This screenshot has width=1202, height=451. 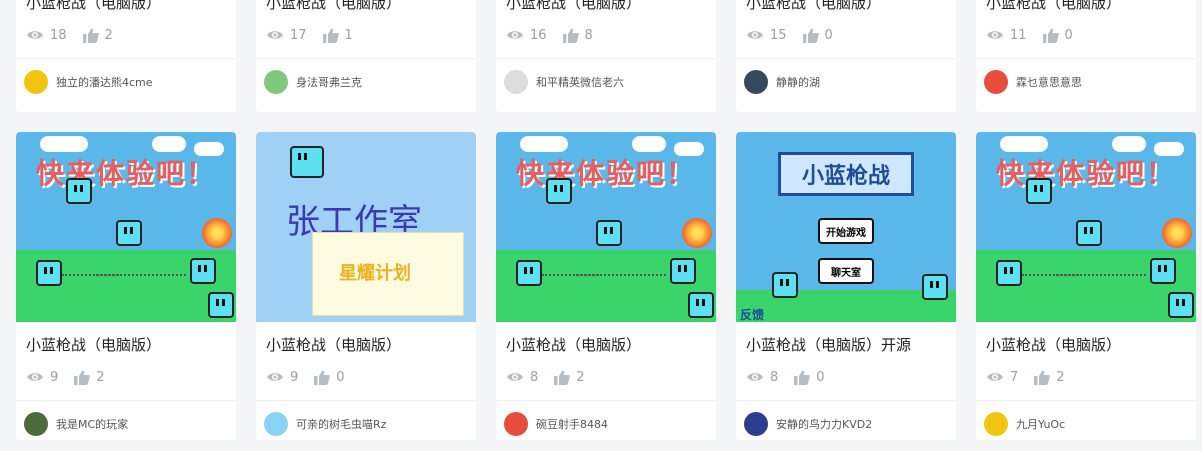 What do you see at coordinates (54, 377) in the screenshot?
I see `view-count-value: 9` at bounding box center [54, 377].